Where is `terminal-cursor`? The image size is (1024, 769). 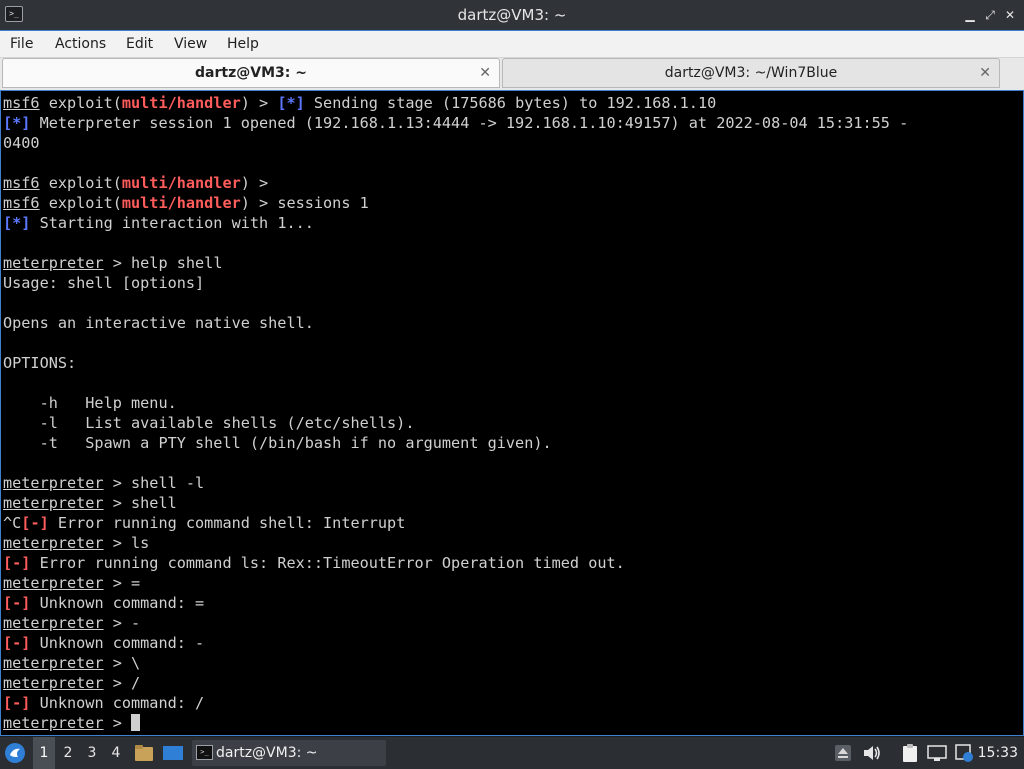
terminal-cursor is located at coordinates (136, 722).